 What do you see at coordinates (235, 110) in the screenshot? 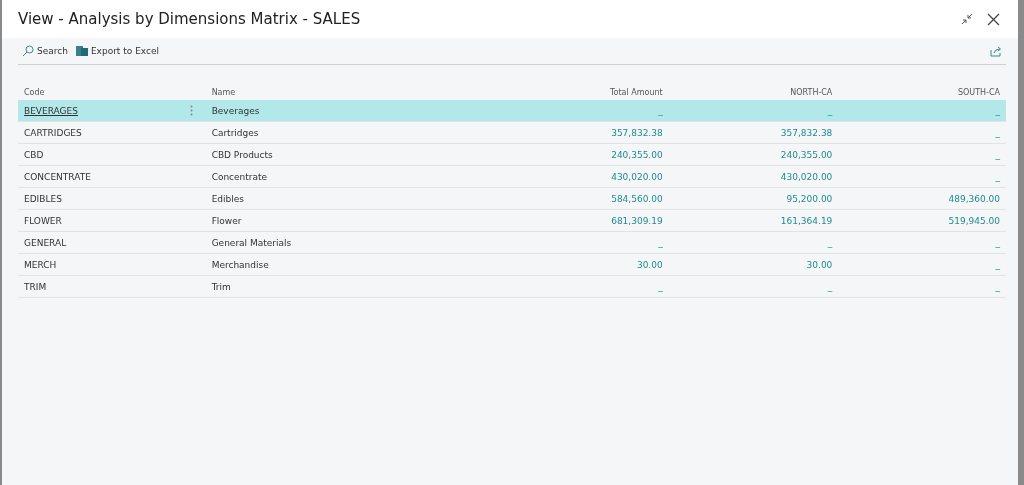
I see `table-cell: Beverages` at bounding box center [235, 110].